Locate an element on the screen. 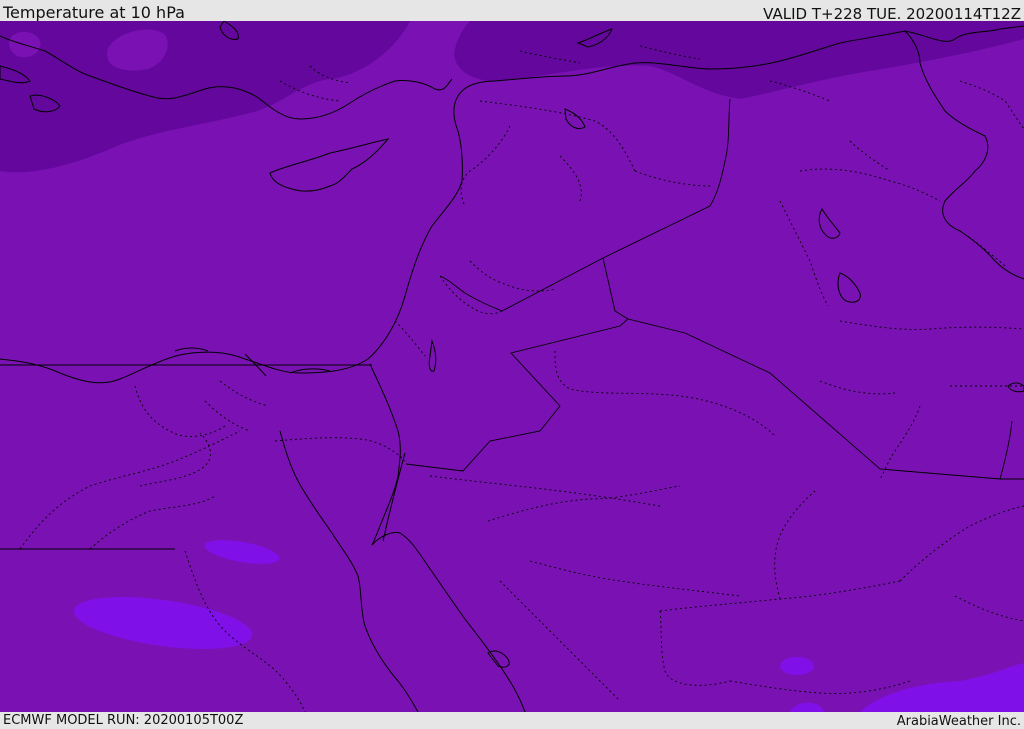  model-run-label: ECMWF MODEL RUN: 20200105T00Z is located at coordinates (123, 720).